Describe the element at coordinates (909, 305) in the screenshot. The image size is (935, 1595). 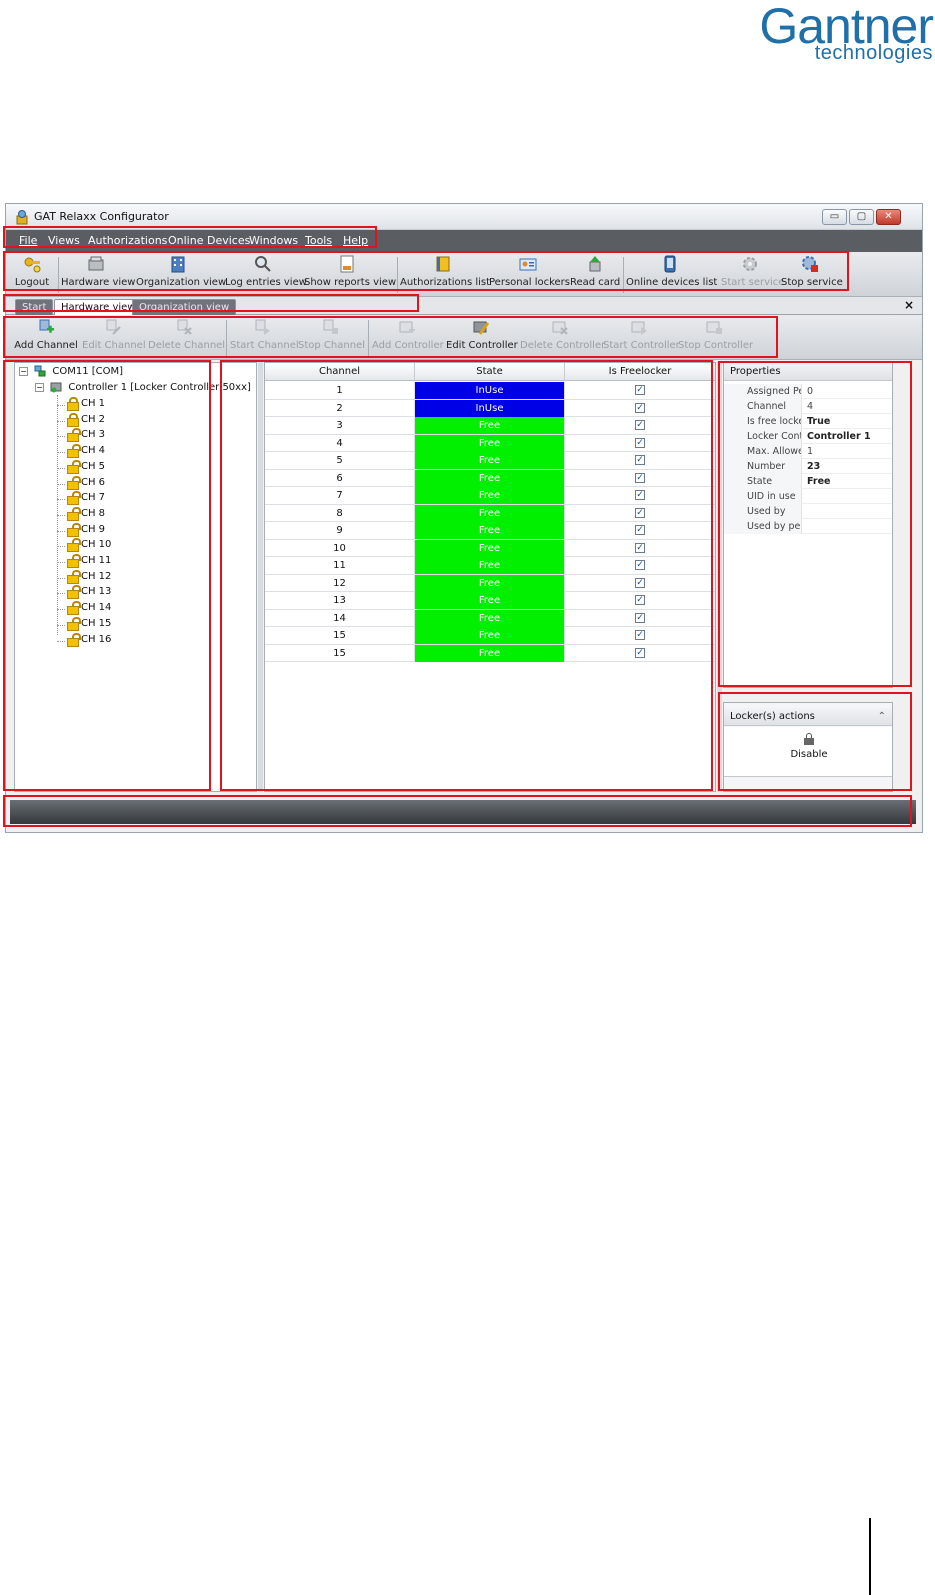
I see `close-tab-icon: ×` at that location.